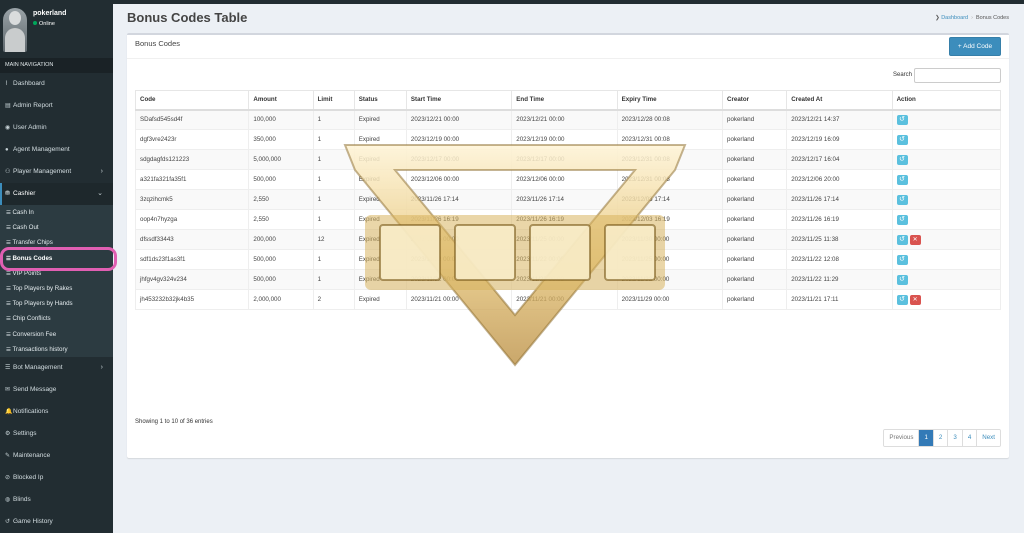  Describe the element at coordinates (23, 212) in the screenshot. I see `submenu-item-label: Cash In` at that location.